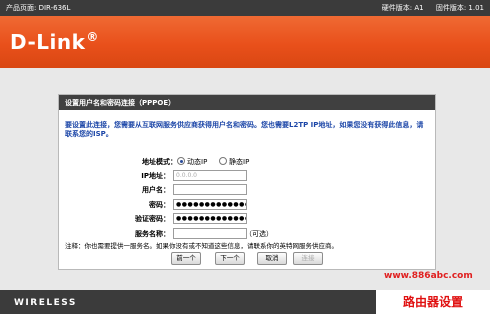 This screenshot has height=314, width=490. What do you see at coordinates (459, 8) in the screenshot?
I see `firmware-version: 固件版本: 1.01` at bounding box center [459, 8].